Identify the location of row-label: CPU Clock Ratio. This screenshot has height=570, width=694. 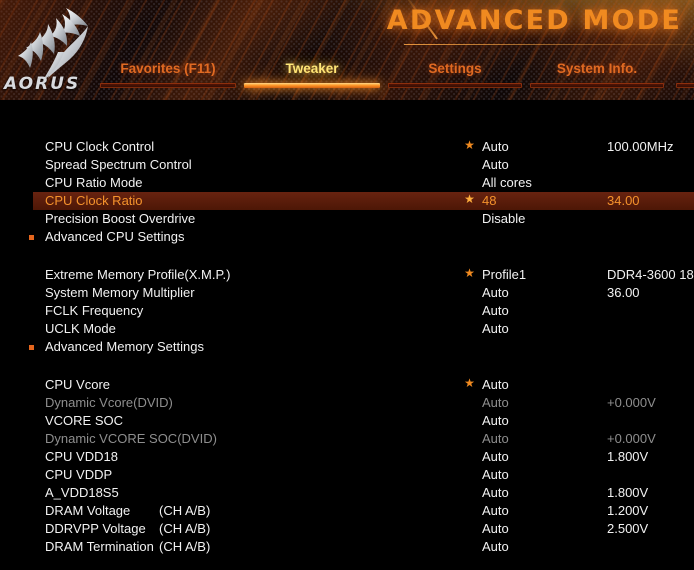
(94, 200).